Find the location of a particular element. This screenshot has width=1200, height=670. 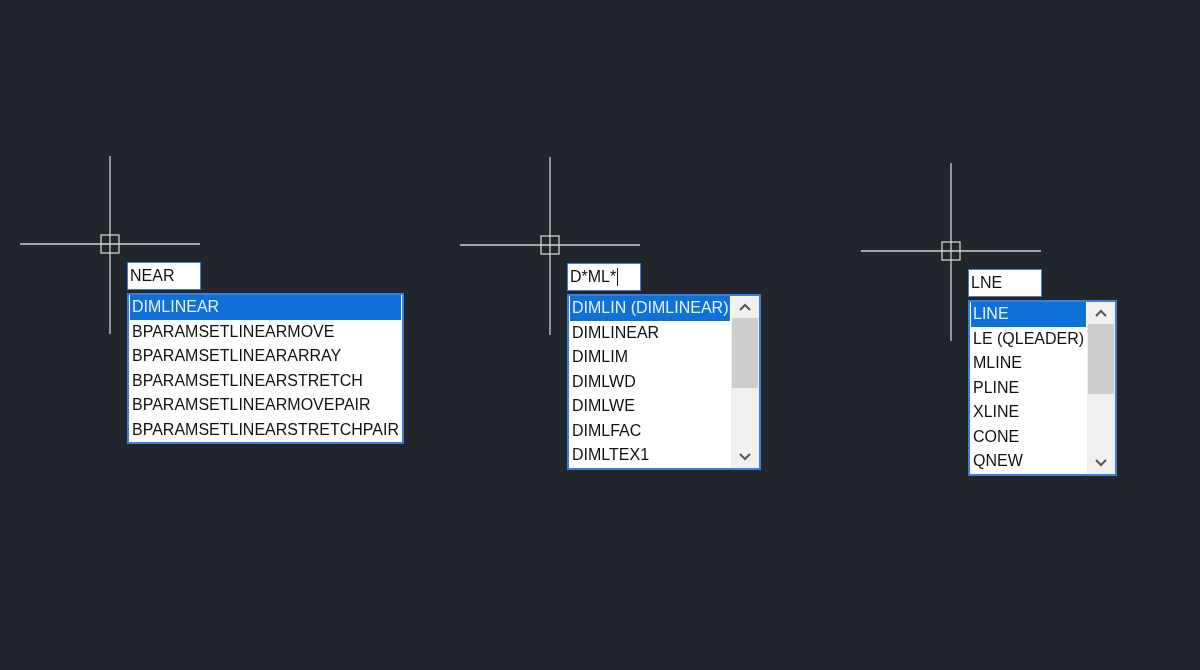

suggestion-item: DIMLINEAR is located at coordinates (265, 307).